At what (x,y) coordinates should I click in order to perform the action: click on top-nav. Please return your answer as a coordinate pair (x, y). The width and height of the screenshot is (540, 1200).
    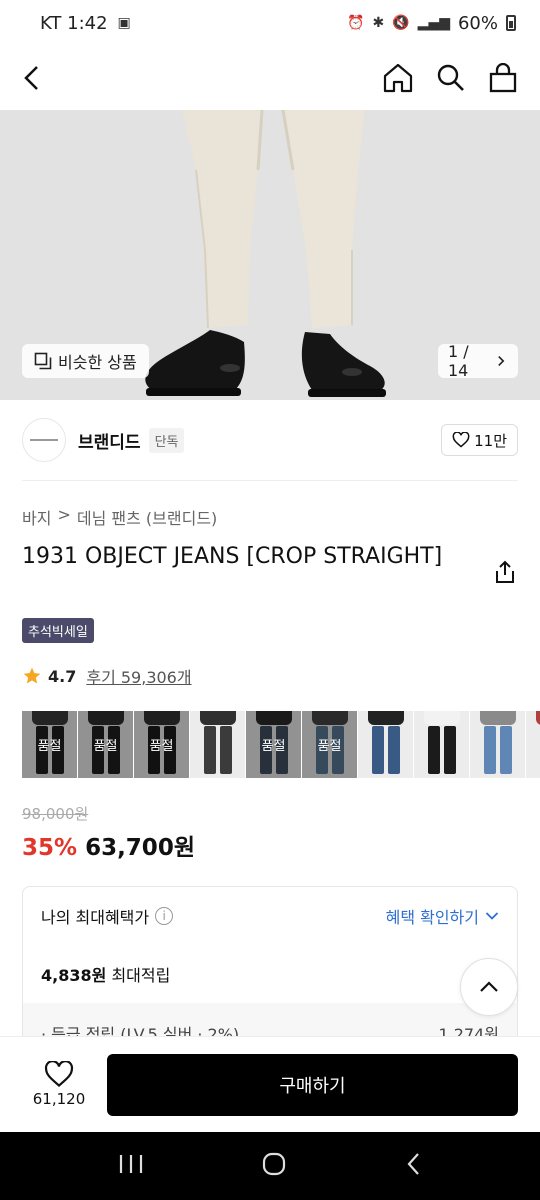
    Looking at the image, I should click on (270, 78).